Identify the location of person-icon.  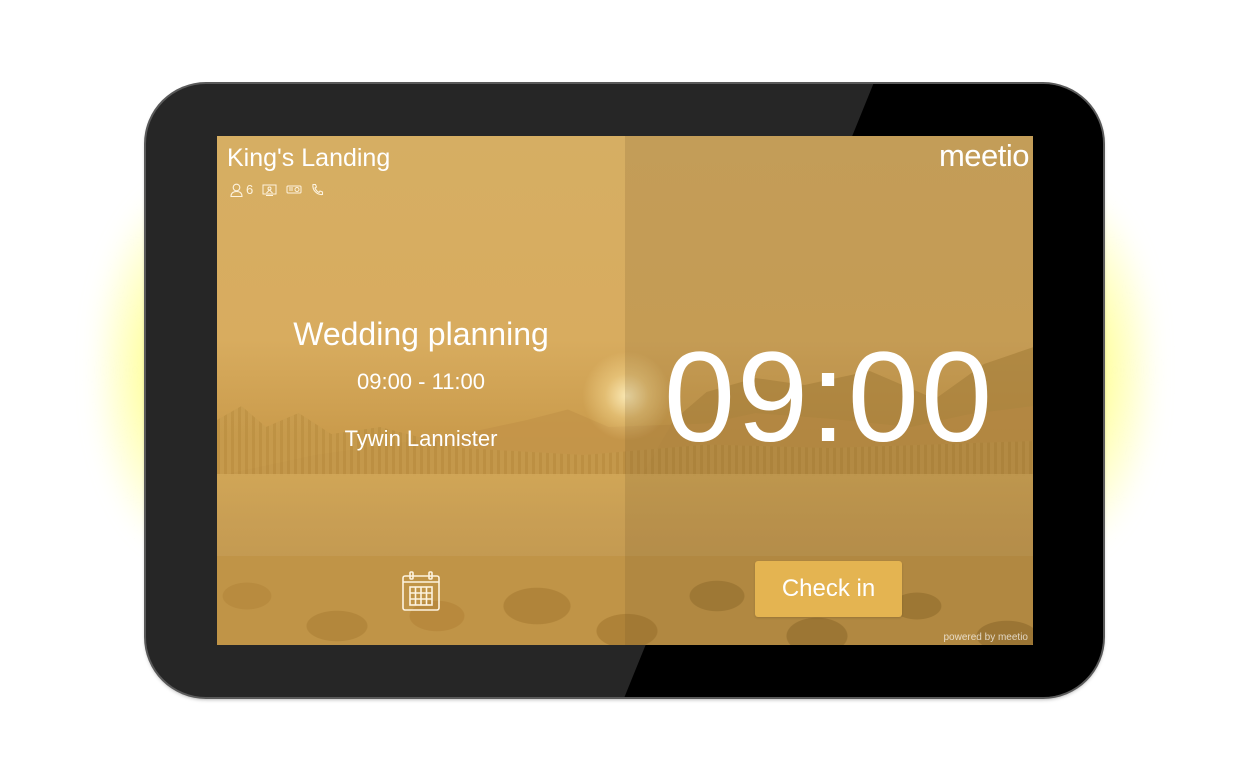
(236, 190).